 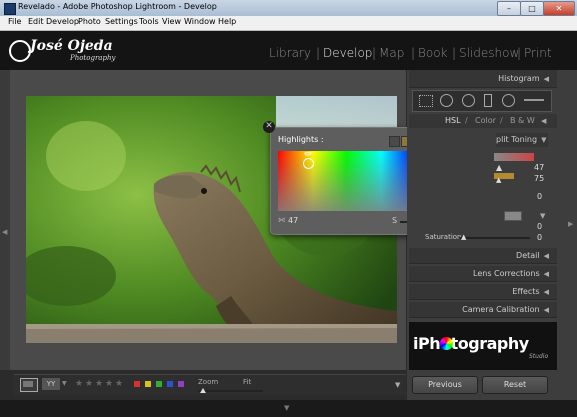 What do you see at coordinates (269, 127) in the screenshot?
I see `popup-close-button: ✕` at bounding box center [269, 127].